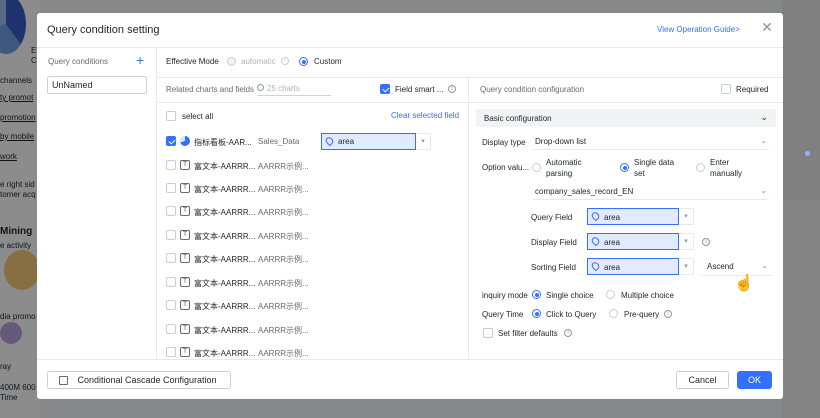  What do you see at coordinates (651, 192) in the screenshot?
I see `dataset-select: company_sales_record_EN ⌄` at bounding box center [651, 192].